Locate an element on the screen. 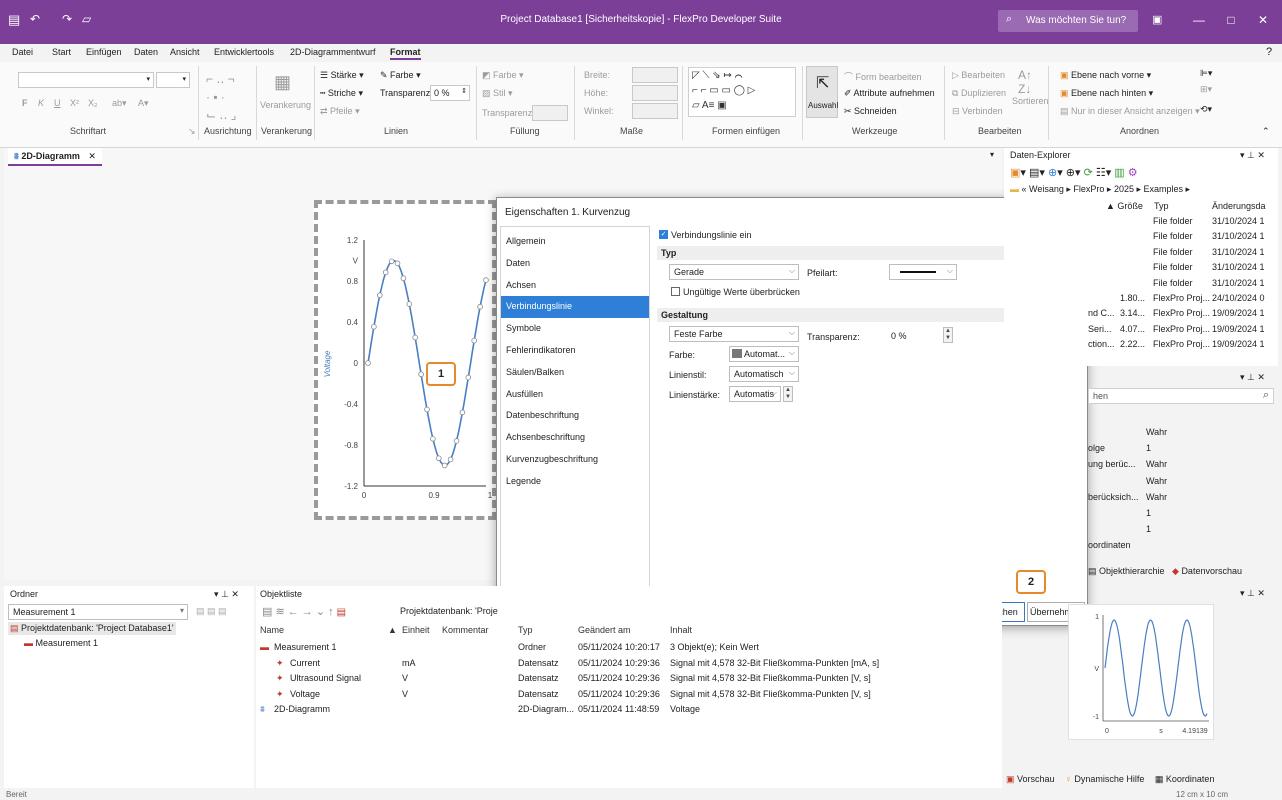  nav-item-achsen: Achsen is located at coordinates (575, 286).